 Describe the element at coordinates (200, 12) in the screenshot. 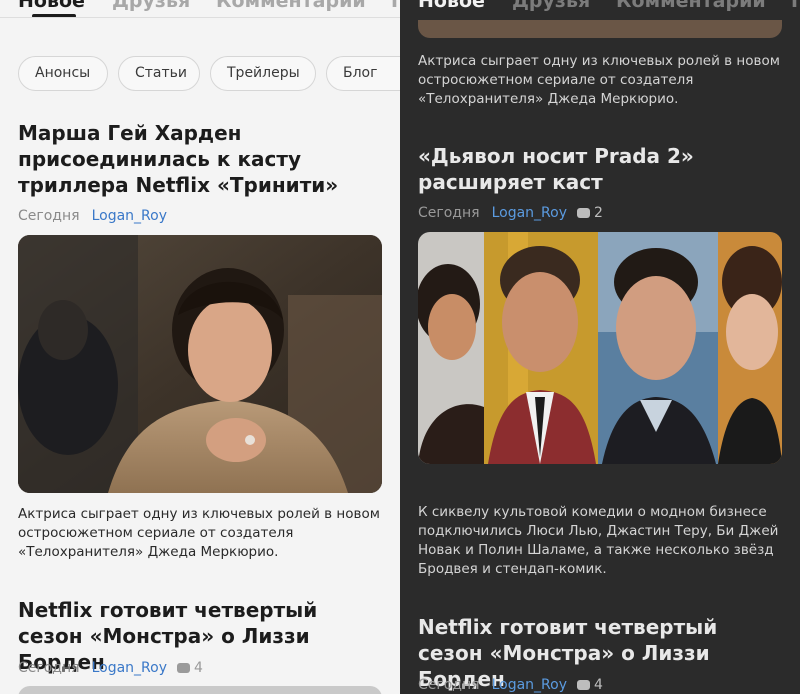

I see `tab-bar: Новое Друзья Комментарии Тр` at that location.